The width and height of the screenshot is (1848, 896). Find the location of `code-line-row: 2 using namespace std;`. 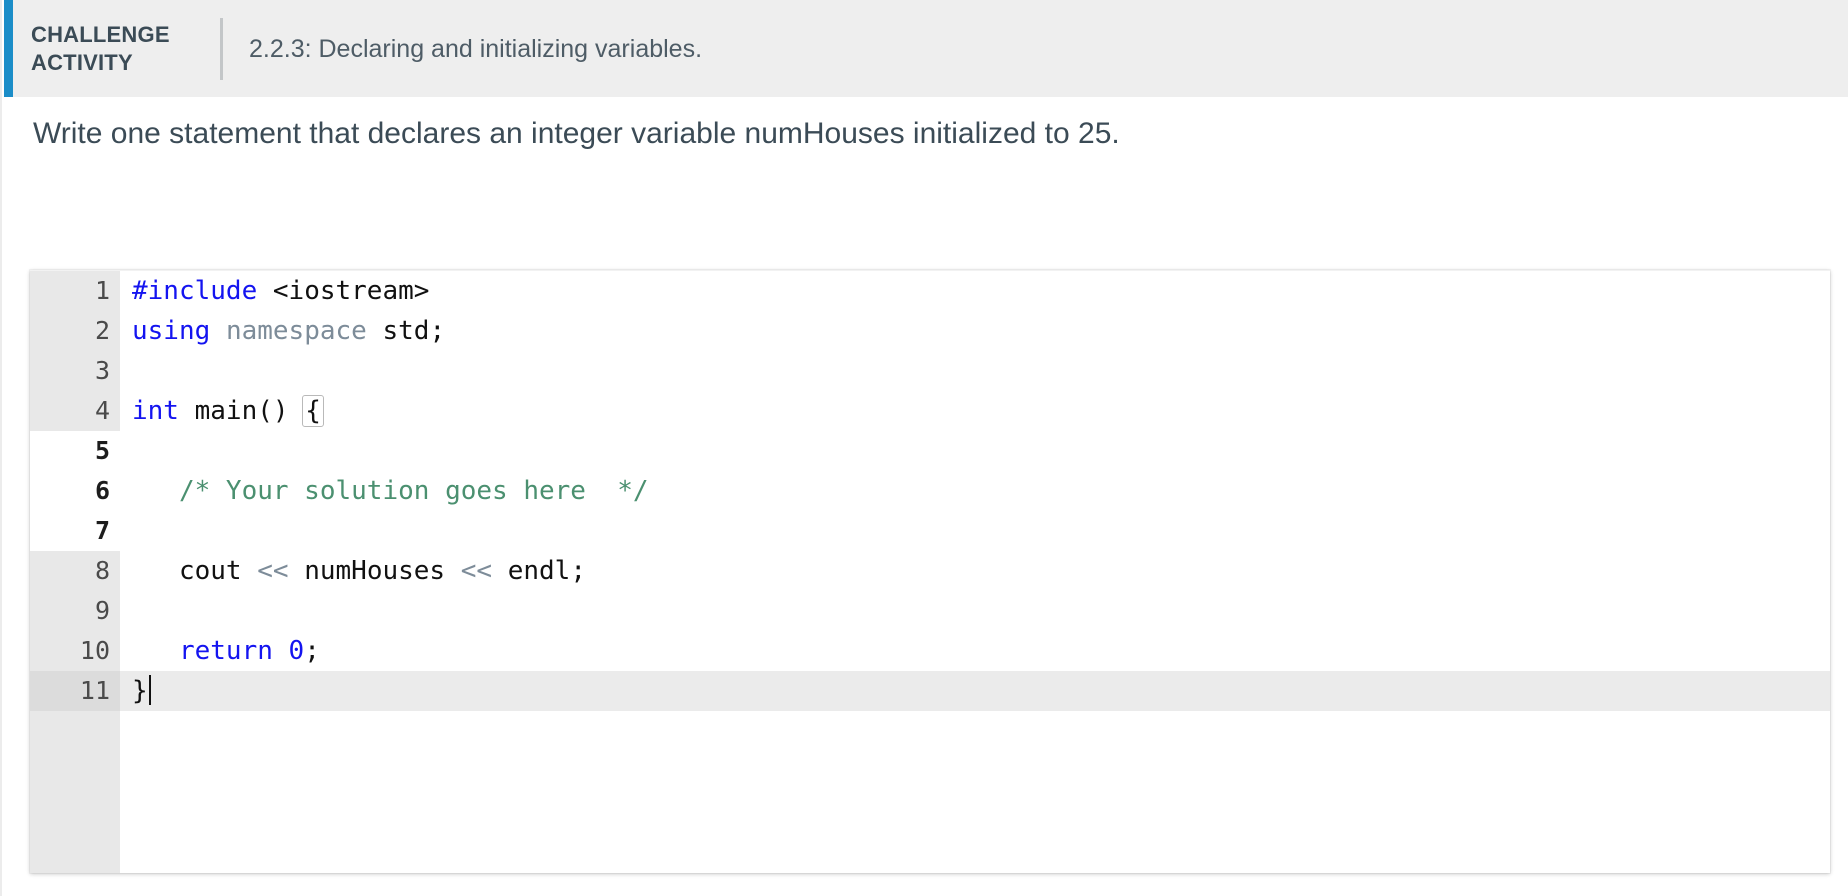

code-line-row: 2 using namespace std; is located at coordinates (930, 331).